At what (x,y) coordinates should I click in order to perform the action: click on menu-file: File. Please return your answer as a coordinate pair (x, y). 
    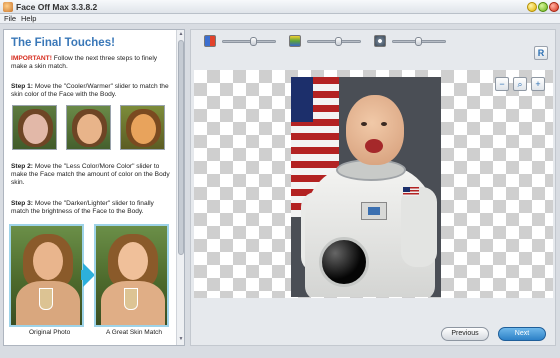
    Looking at the image, I should click on (10, 19).